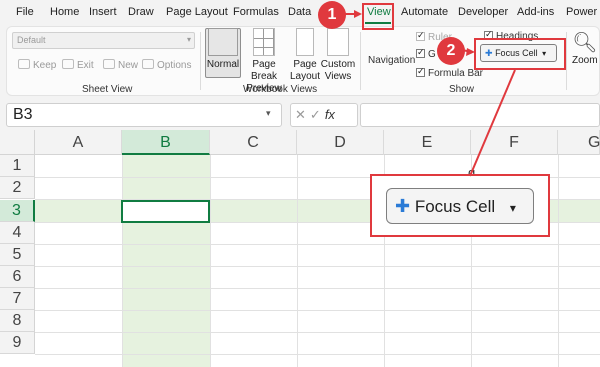 The height and width of the screenshot is (367, 600). Describe the element at coordinates (429, 93) in the screenshot. I see `annotation-arrows` at that location.